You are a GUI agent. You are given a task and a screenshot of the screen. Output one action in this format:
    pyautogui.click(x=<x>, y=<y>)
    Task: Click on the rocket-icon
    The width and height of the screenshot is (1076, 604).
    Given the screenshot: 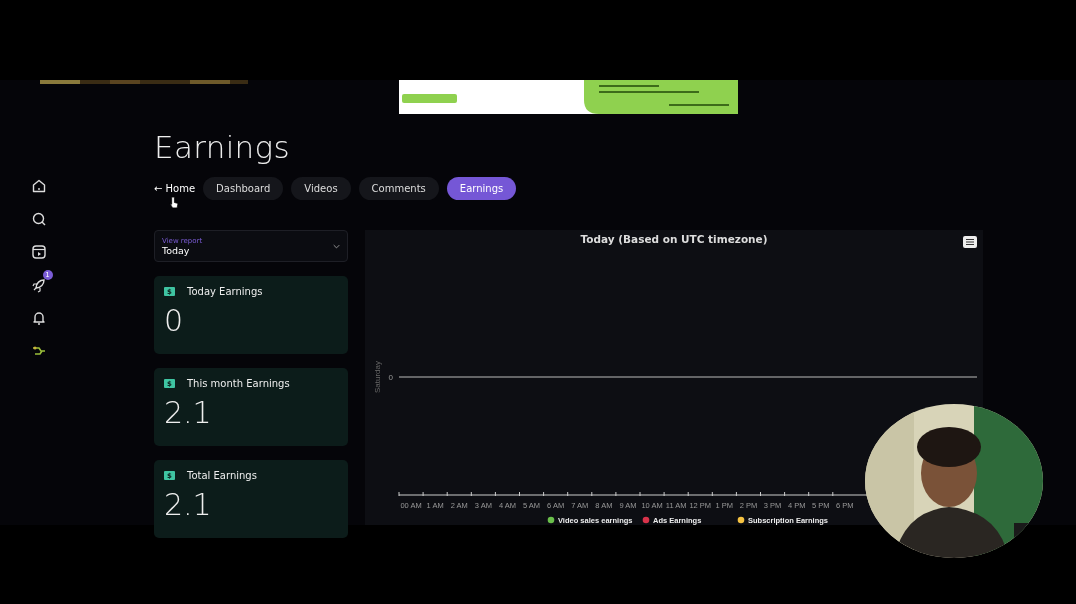 What is the action you would take?
    pyautogui.click(x=38, y=285)
    